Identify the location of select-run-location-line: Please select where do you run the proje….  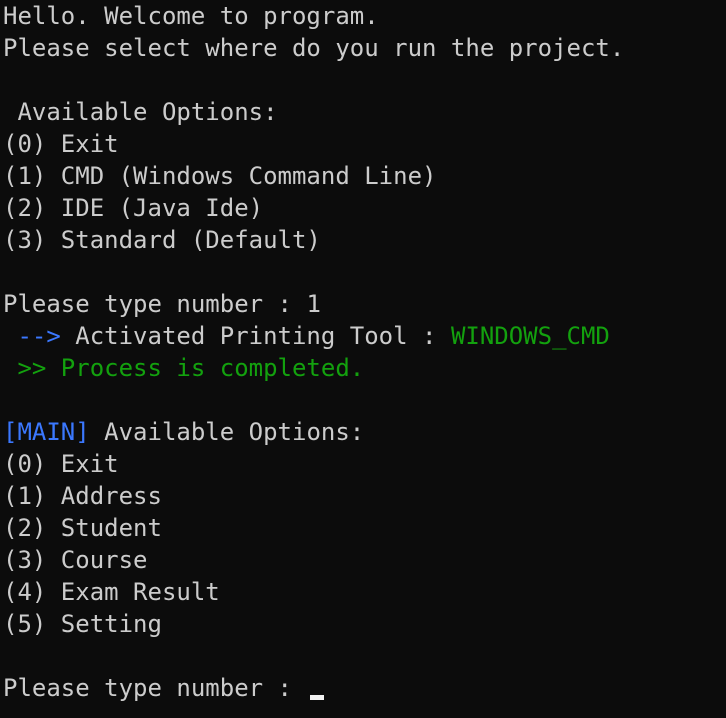
(314, 48).